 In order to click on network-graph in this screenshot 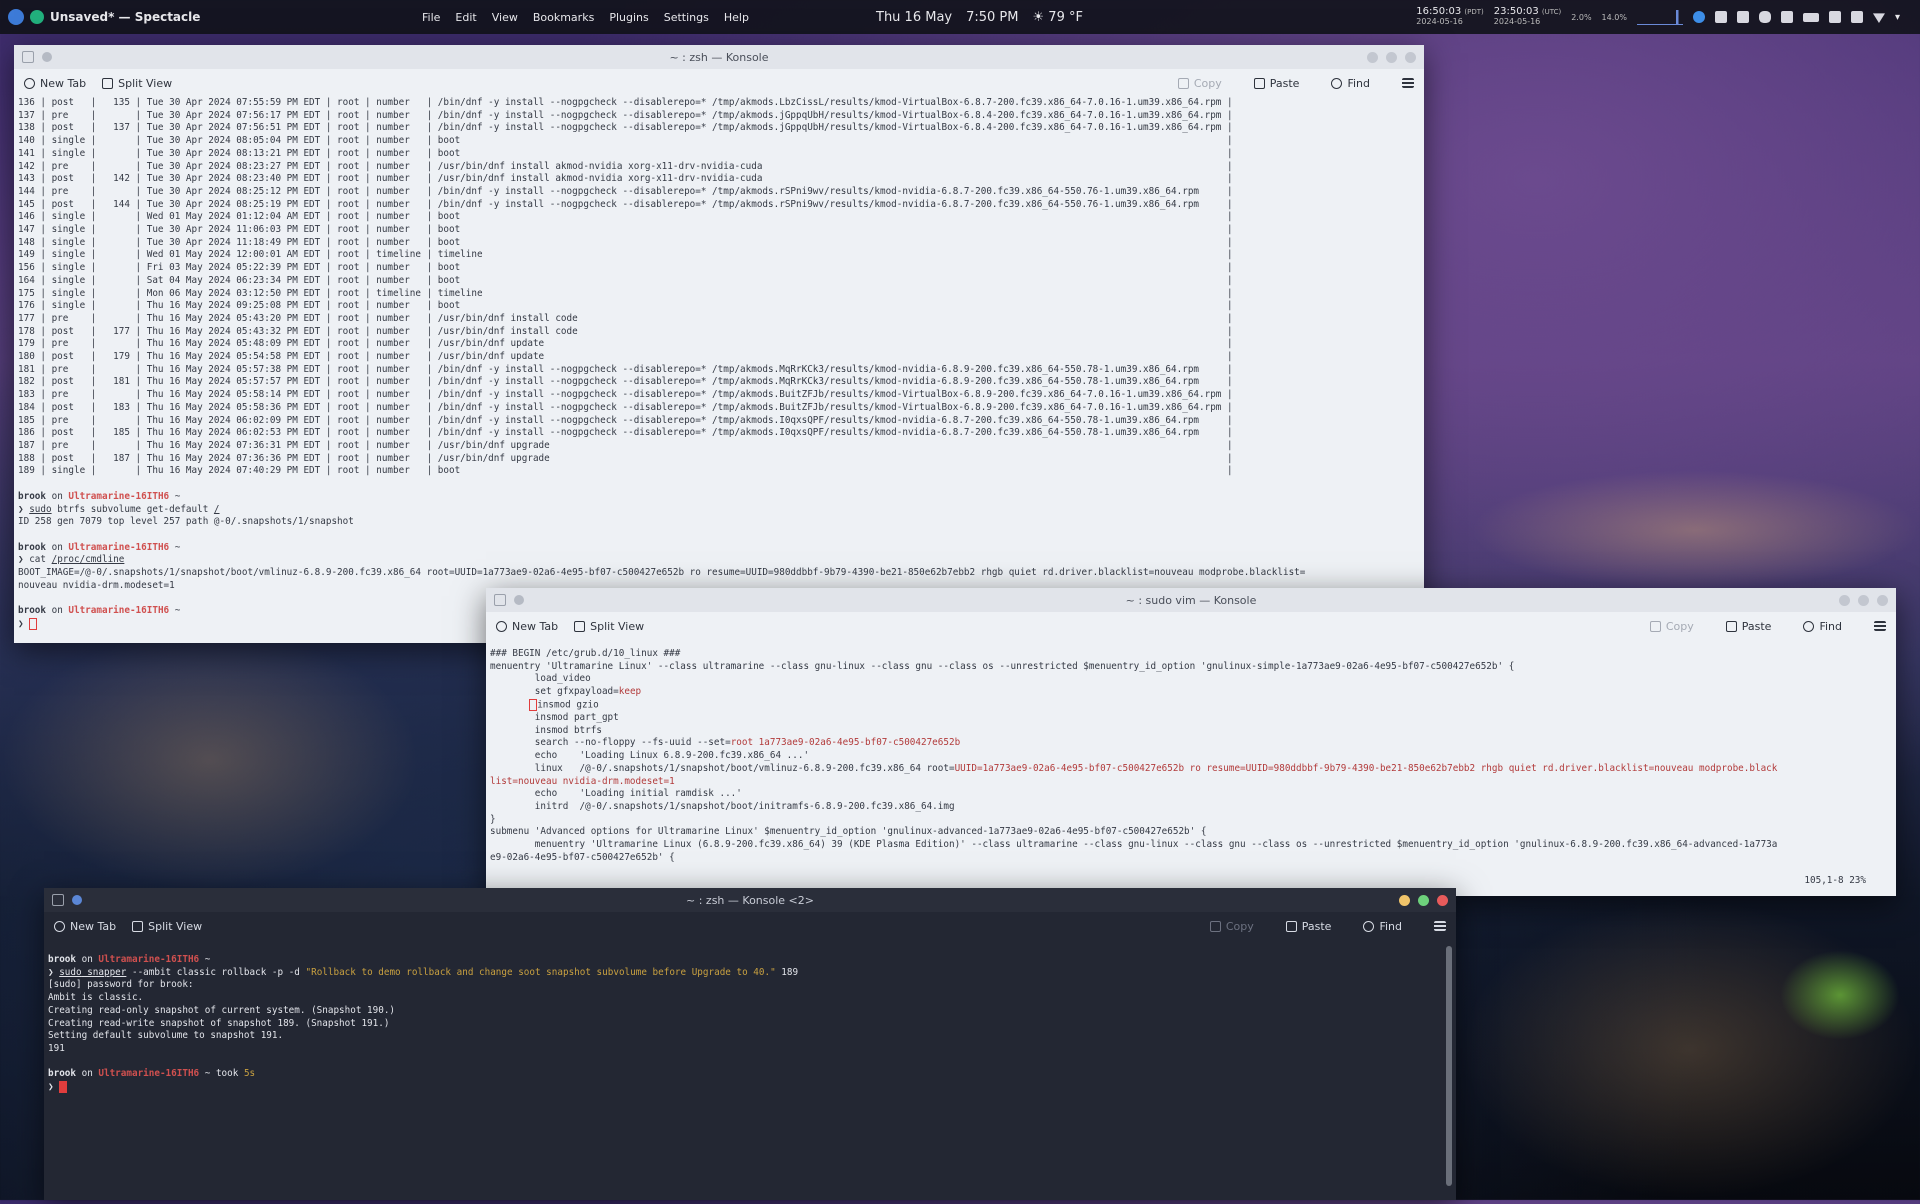, I will do `click(1659, 17)`.